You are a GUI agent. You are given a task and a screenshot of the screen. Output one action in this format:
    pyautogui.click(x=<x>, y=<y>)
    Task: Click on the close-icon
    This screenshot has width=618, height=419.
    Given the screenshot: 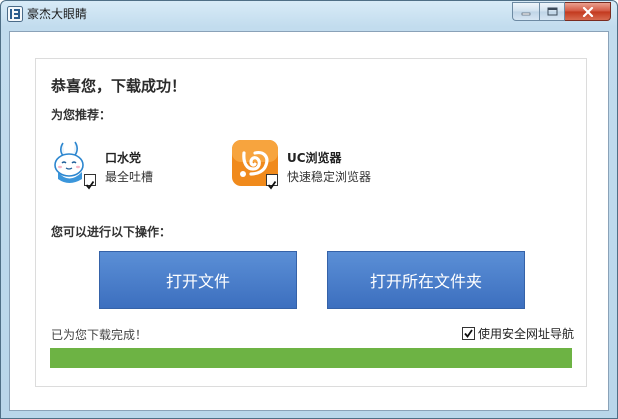 What is the action you would take?
    pyautogui.click(x=587, y=11)
    